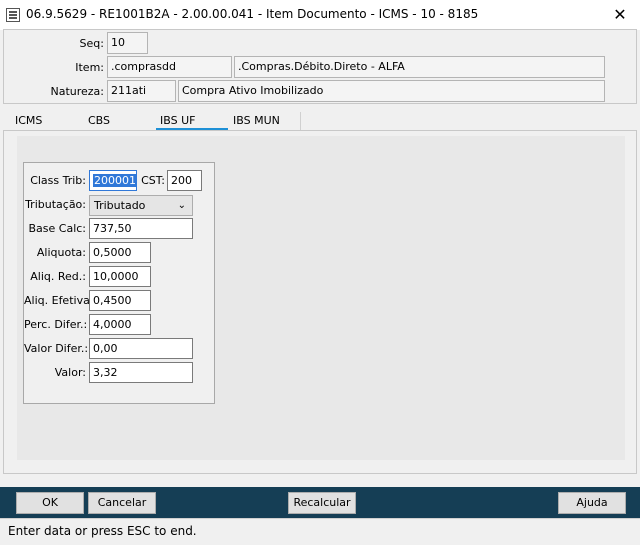 This screenshot has height=545, width=640. Describe the element at coordinates (70, 372) in the screenshot. I see `valor-label: Valor:` at that location.